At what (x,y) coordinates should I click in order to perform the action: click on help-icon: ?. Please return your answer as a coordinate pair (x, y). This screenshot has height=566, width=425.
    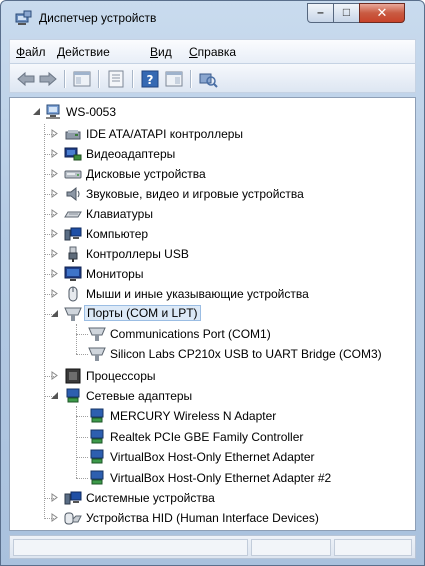
    Looking at the image, I should click on (150, 79).